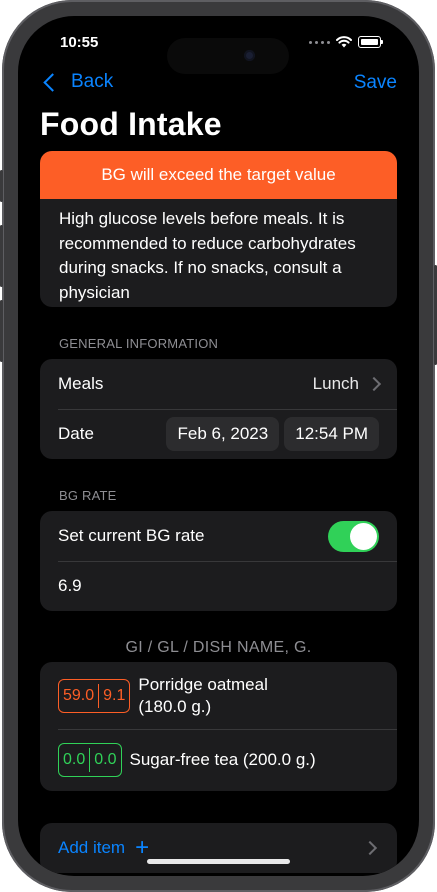 The image size is (437, 892). I want to click on gi-value: 0.0, so click(74, 759).